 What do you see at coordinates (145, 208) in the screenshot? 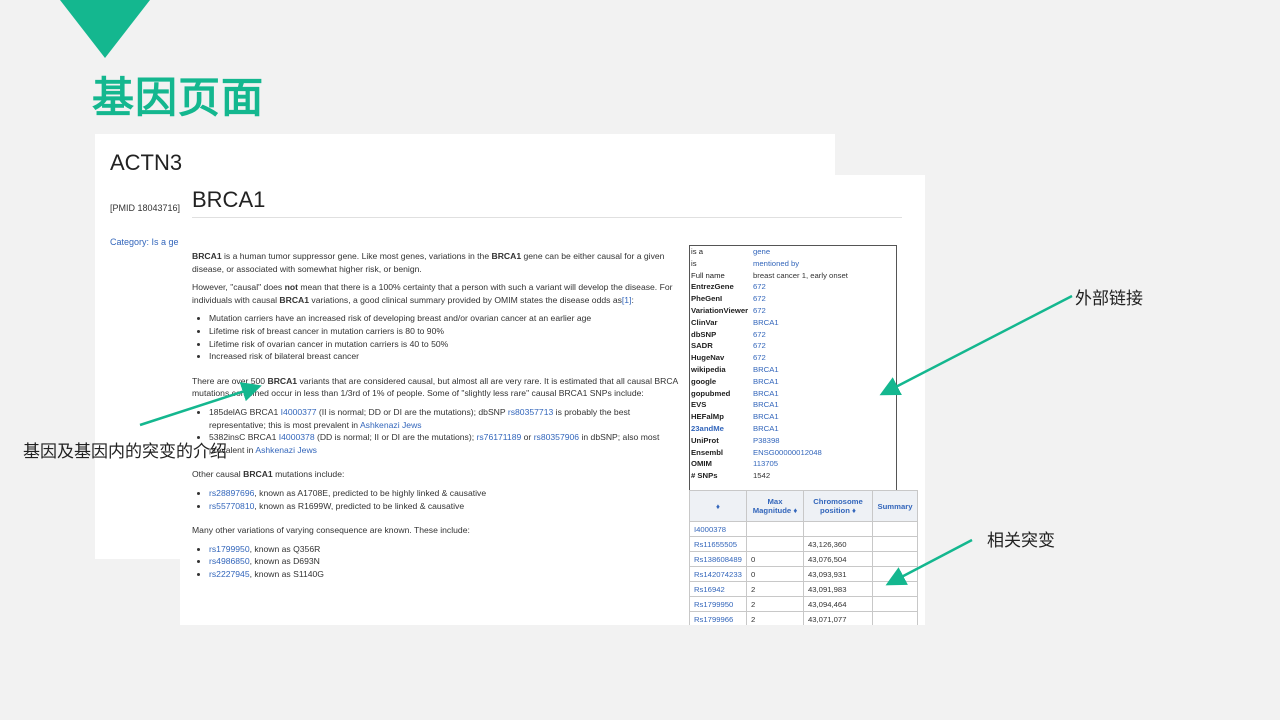
I see `actn3-pmid: [PMID 18043716]` at bounding box center [145, 208].